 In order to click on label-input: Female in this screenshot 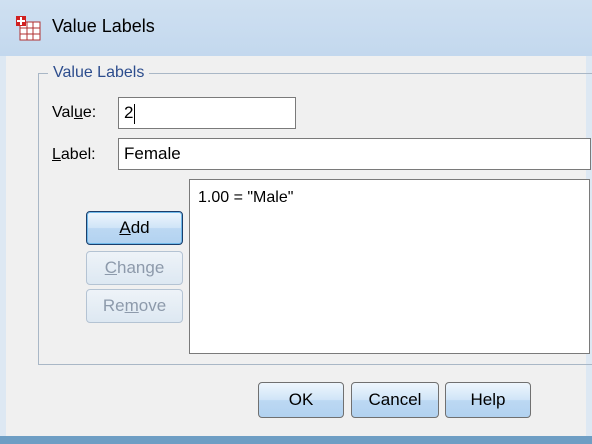, I will do `click(354, 154)`.